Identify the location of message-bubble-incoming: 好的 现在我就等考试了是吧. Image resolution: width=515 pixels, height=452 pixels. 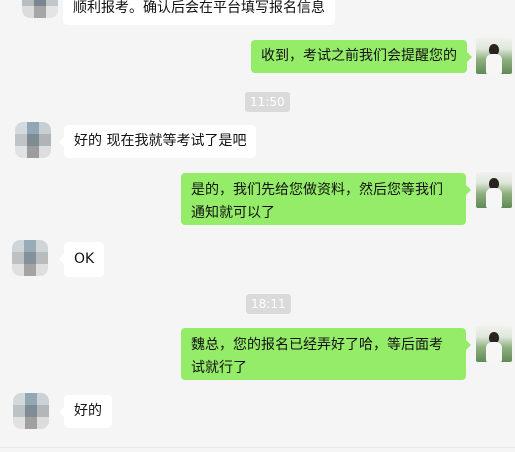
(157, 141).